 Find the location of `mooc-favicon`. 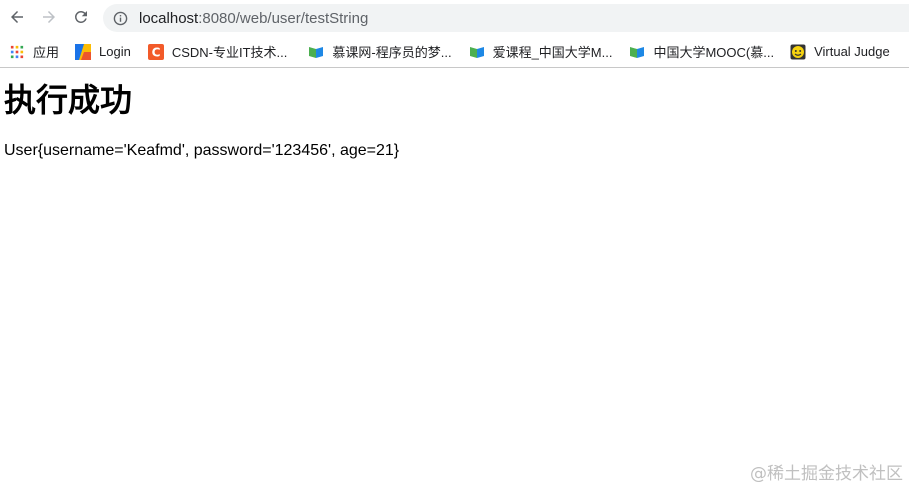

mooc-favicon is located at coordinates (637, 52).